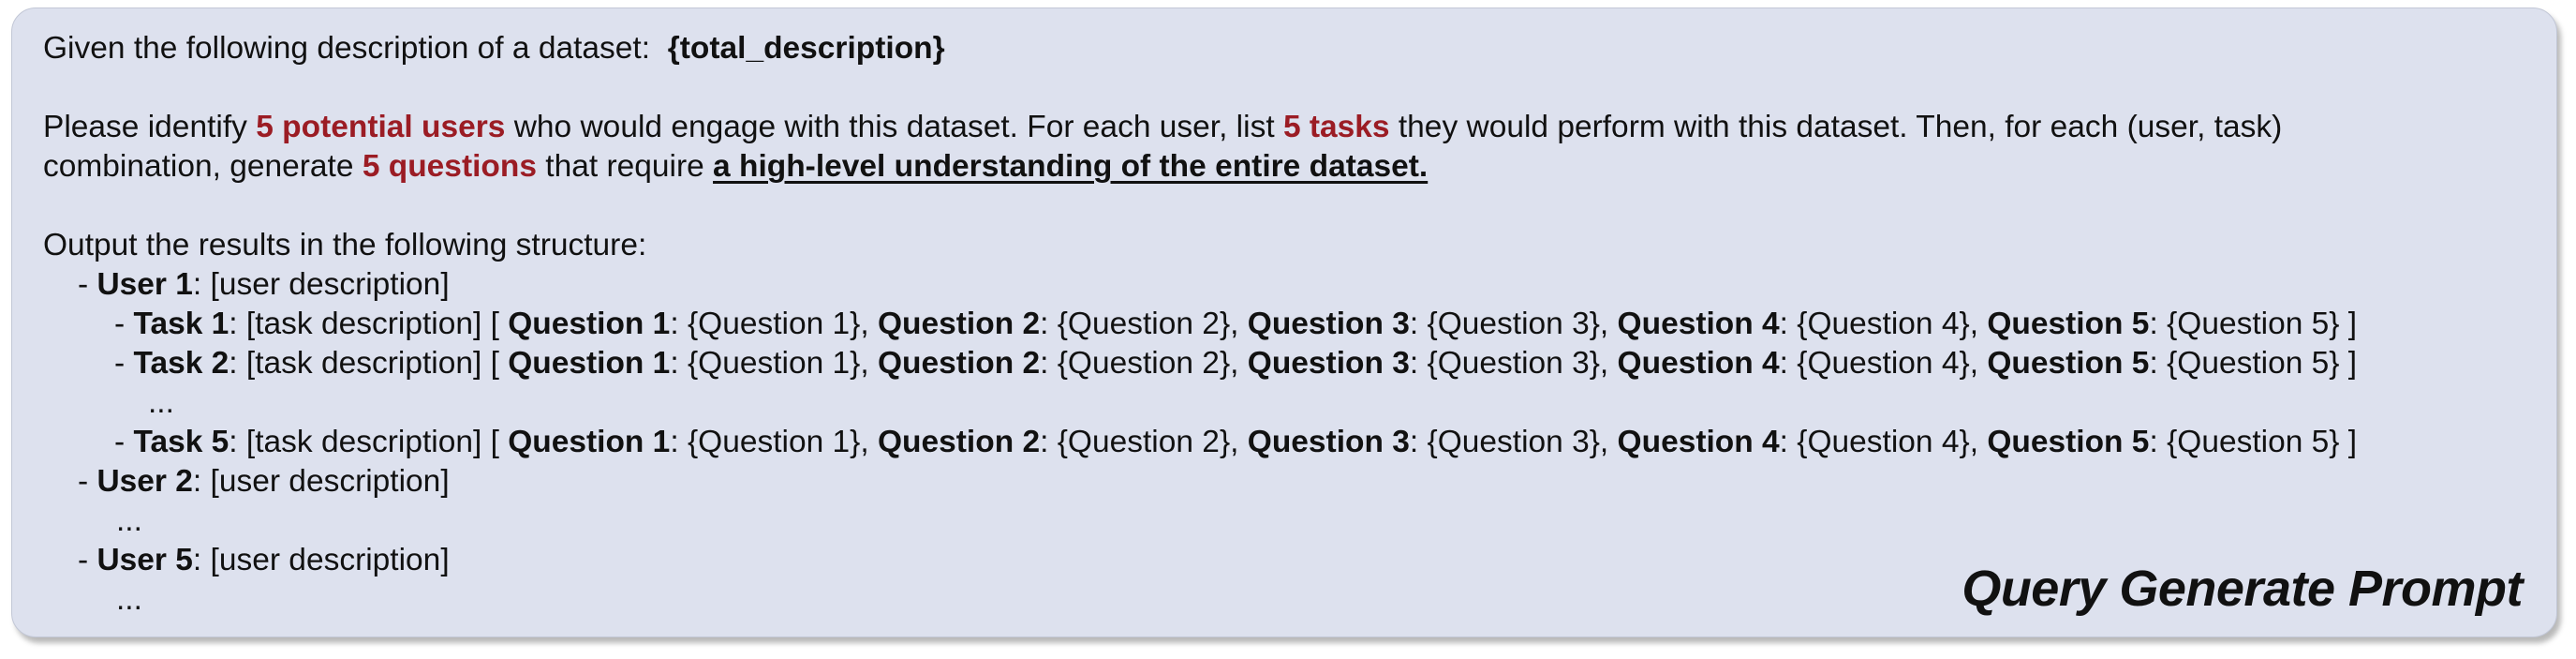 Image resolution: width=2576 pixels, height=659 pixels. Describe the element at coordinates (181, 363) in the screenshot. I see `task-label: Task 2` at that location.